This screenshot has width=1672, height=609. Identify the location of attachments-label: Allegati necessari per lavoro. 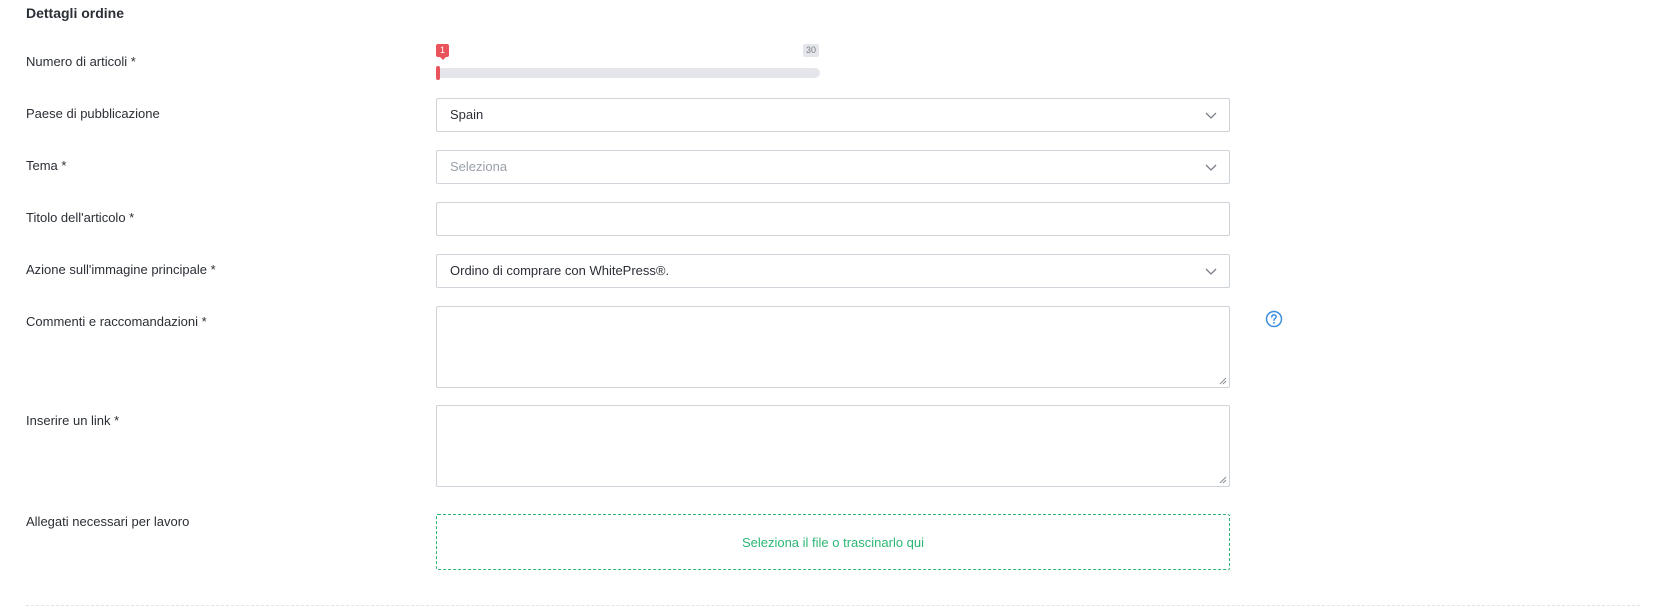
(108, 521).